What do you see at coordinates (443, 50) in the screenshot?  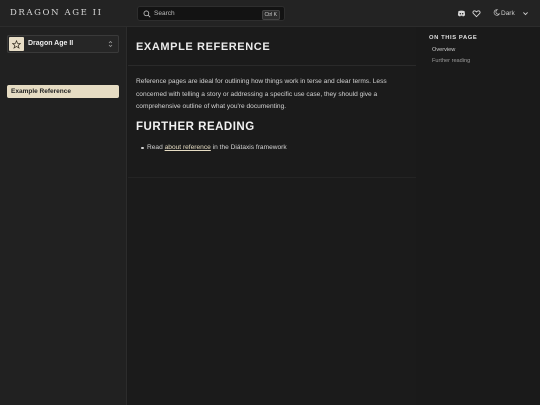 I see `toc-item-overview: Overview` at bounding box center [443, 50].